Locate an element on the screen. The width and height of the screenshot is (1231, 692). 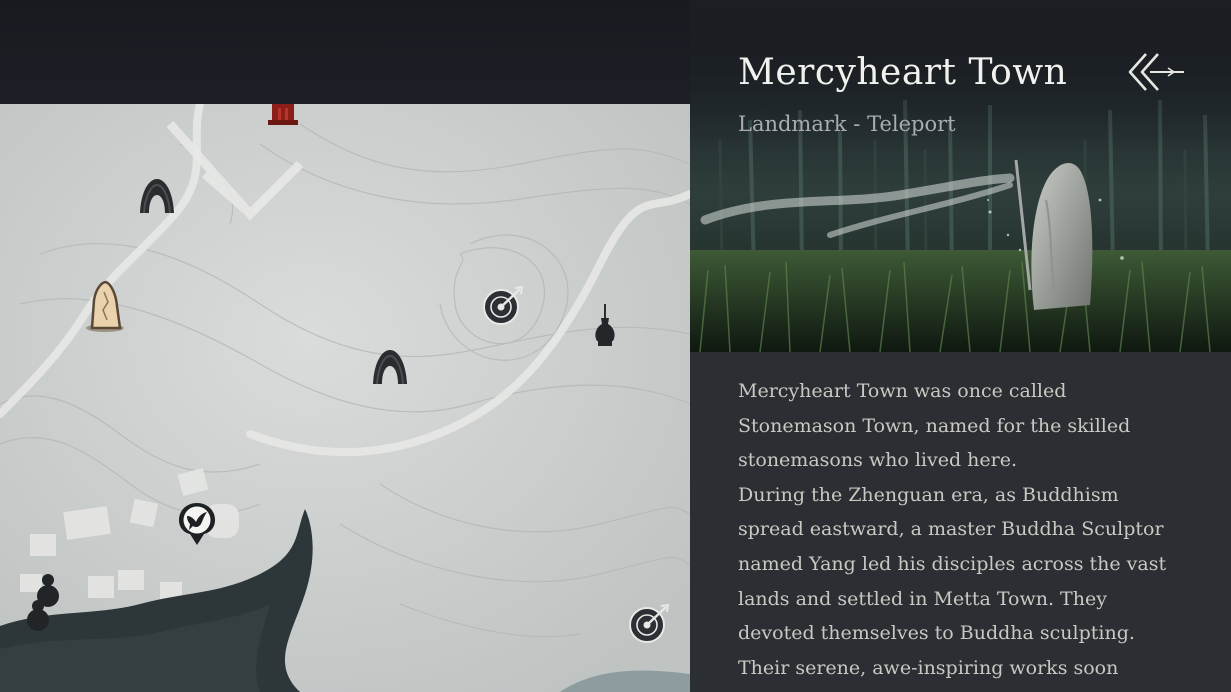
gourd-icon is located at coordinates (43, 602).